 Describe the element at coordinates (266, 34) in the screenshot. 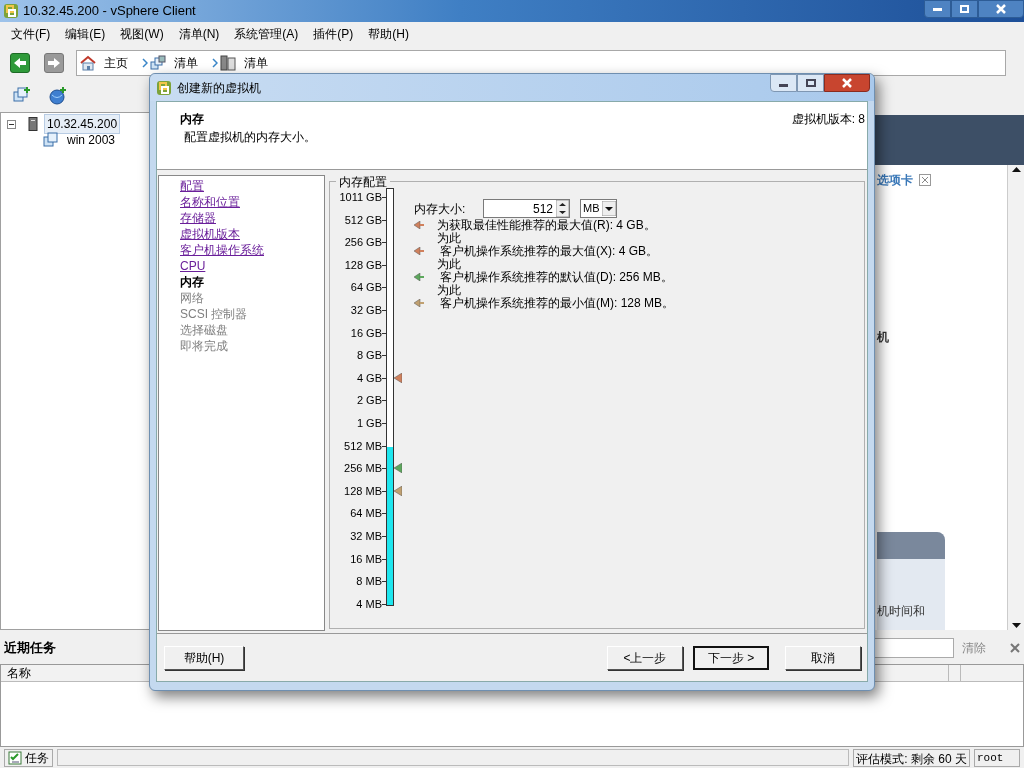

I see `menu-item: 系统管理(A)` at that location.